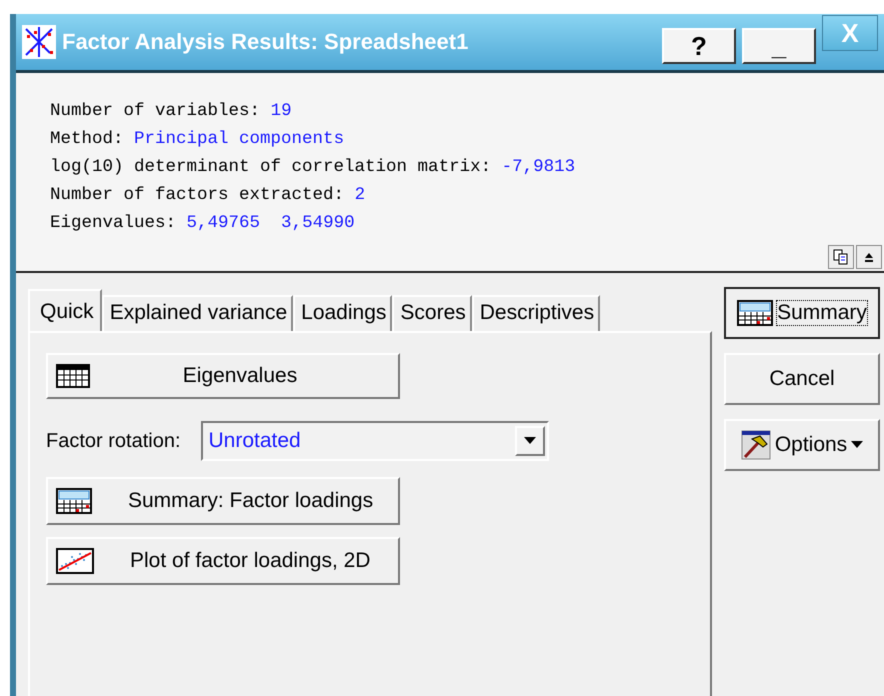  What do you see at coordinates (342, 313) in the screenshot?
I see `tab: Loadings` at bounding box center [342, 313].